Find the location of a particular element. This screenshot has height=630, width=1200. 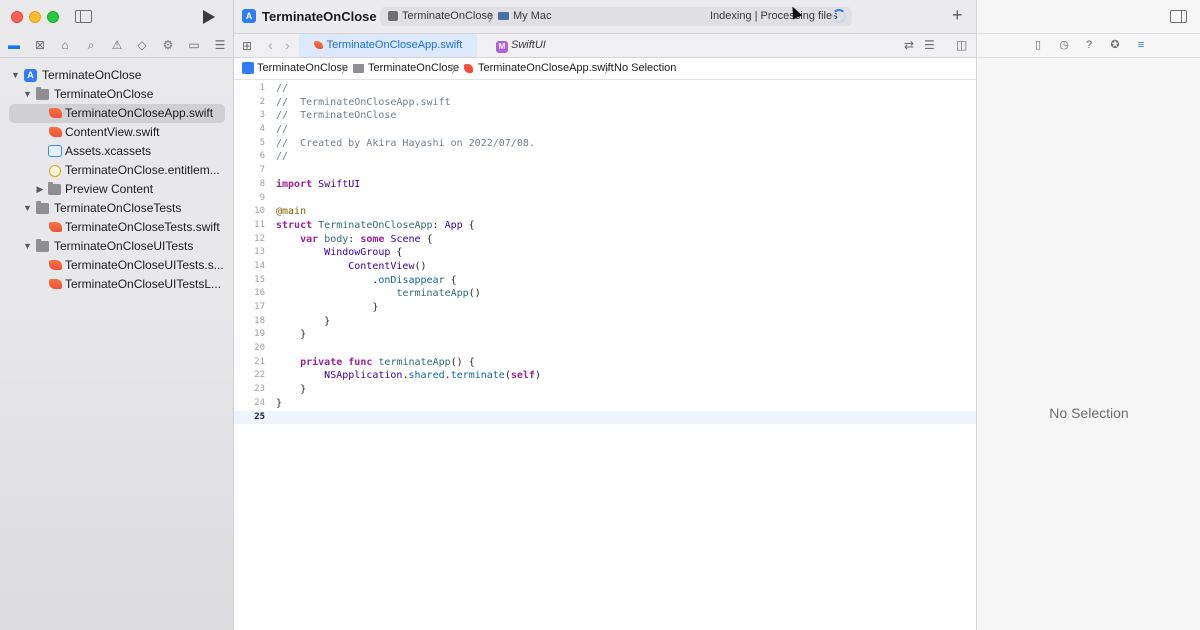

tab-swiftui: M SwiftUI is located at coordinates (536, 45).